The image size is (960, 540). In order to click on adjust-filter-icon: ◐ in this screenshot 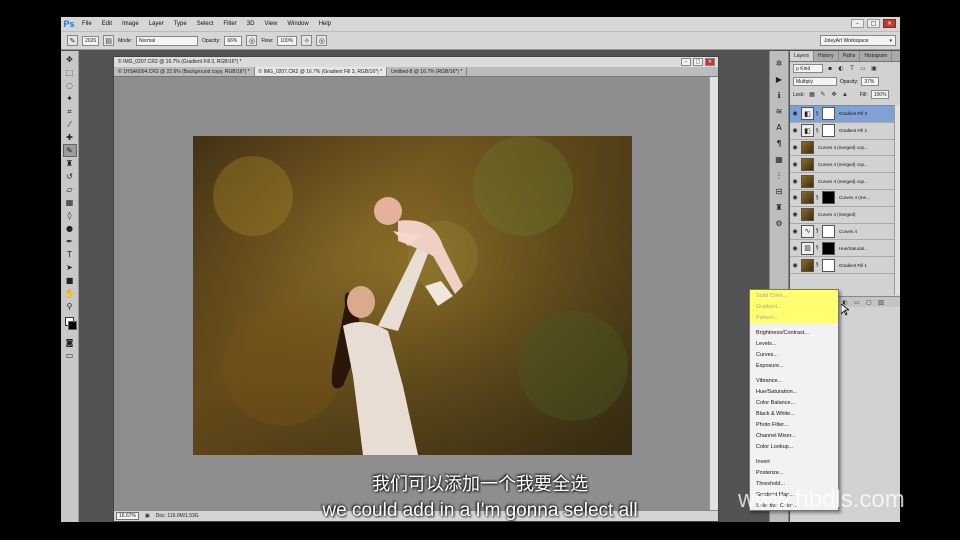, I will do `click(841, 69)`.